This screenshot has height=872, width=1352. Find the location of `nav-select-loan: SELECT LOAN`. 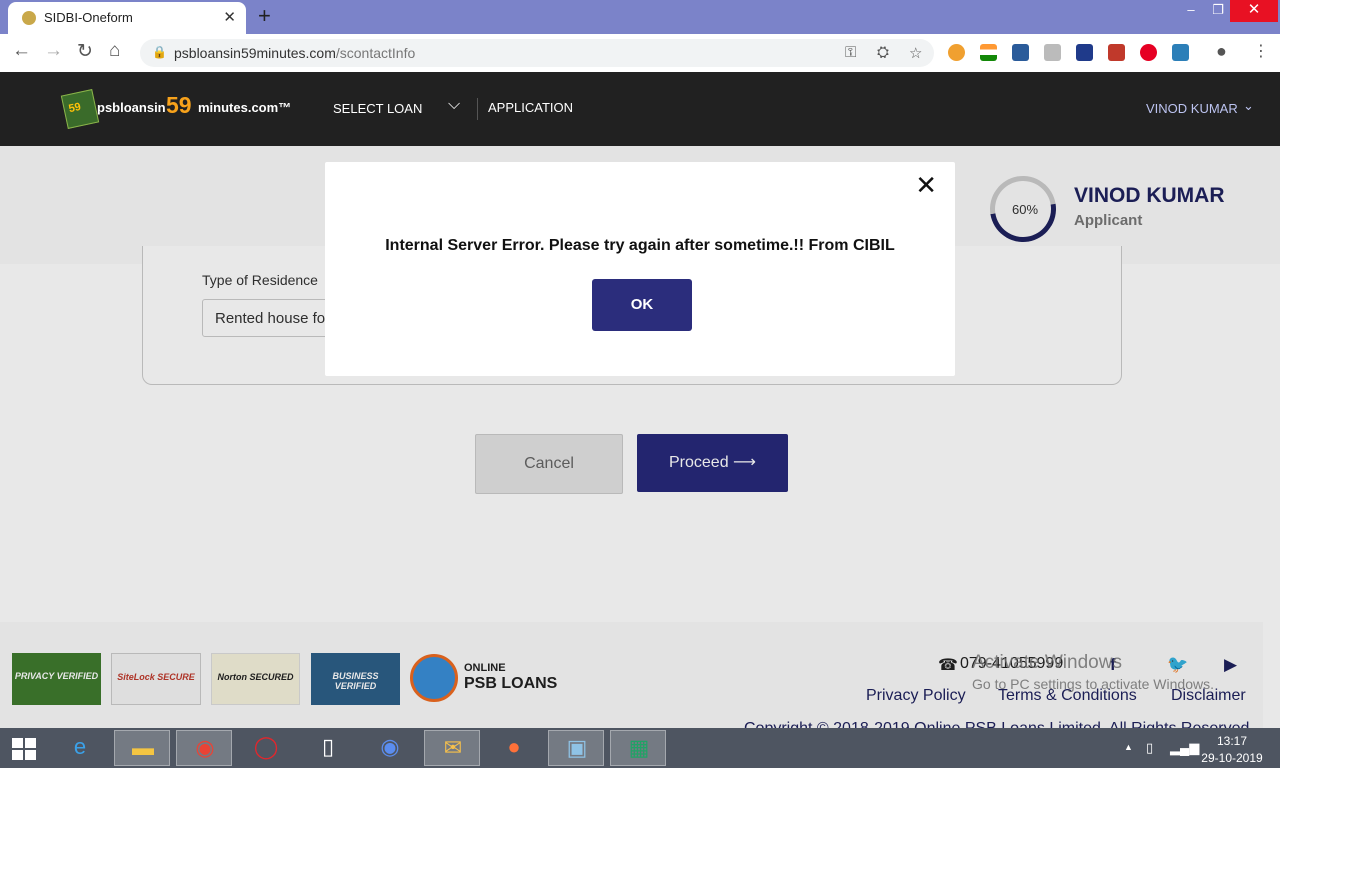

nav-select-loan: SELECT LOAN is located at coordinates (377, 108).